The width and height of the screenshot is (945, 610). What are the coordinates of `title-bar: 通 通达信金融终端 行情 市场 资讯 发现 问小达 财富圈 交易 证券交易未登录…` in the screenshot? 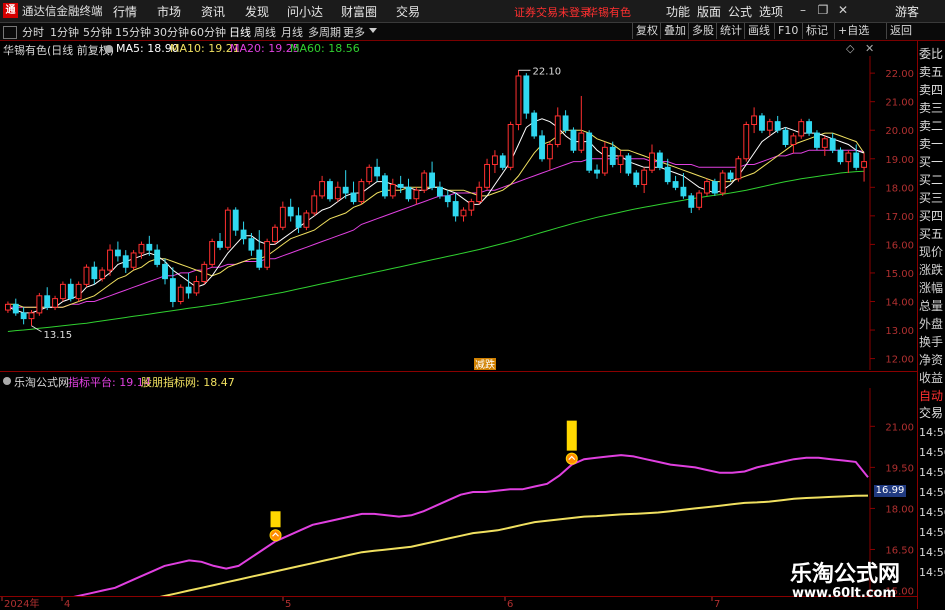 It's located at (472, 11).